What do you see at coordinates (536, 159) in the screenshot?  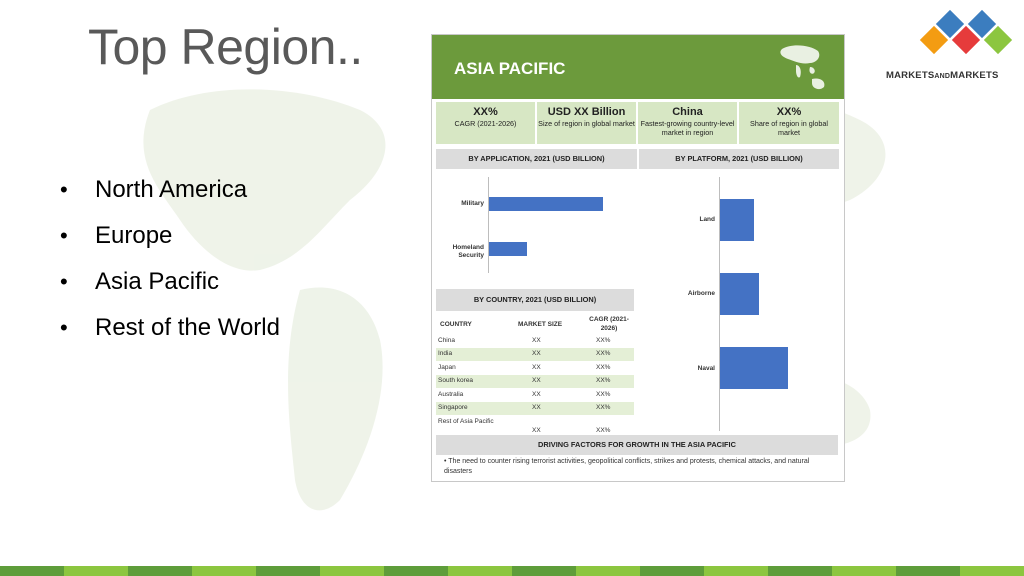 I see `by-application-heading: BY APPLICATION, 2021 (USD BILLION)` at bounding box center [536, 159].